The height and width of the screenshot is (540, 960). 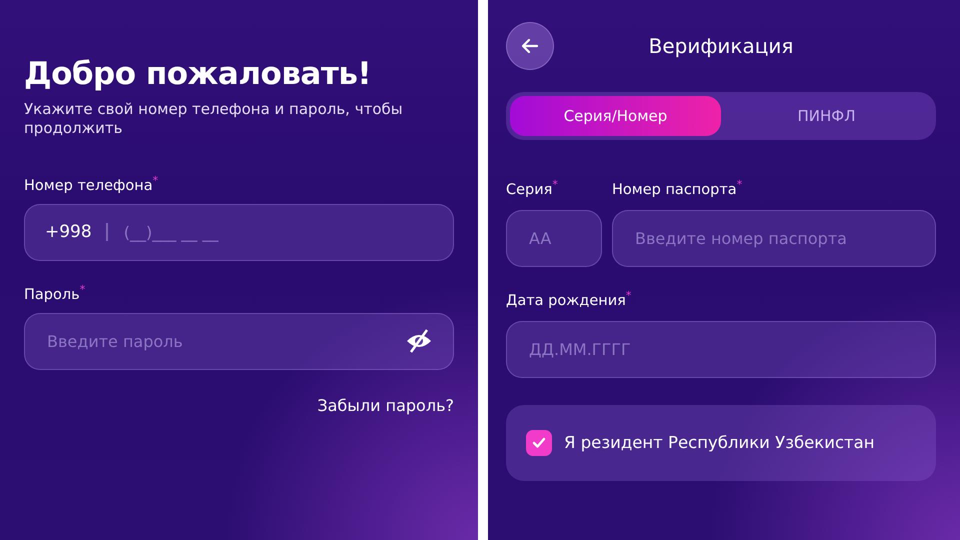 I want to click on forgot-password-link: Забыли пароль?, so click(x=385, y=405).